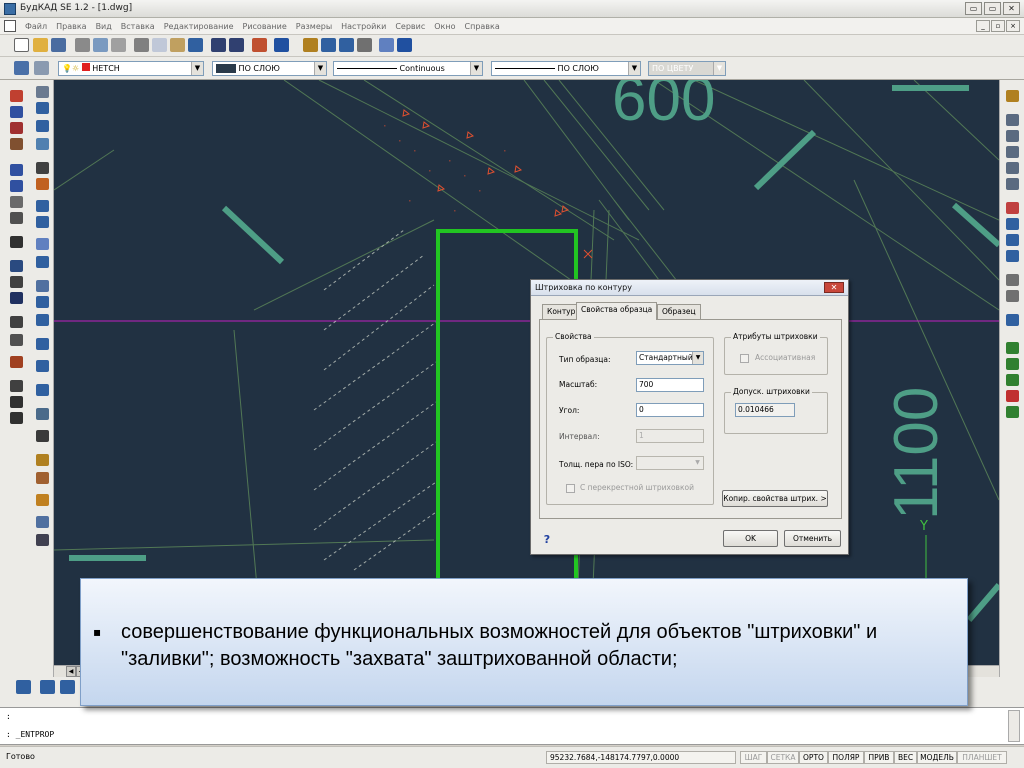  I want to click on restore-button: ▭, so click(992, 8).